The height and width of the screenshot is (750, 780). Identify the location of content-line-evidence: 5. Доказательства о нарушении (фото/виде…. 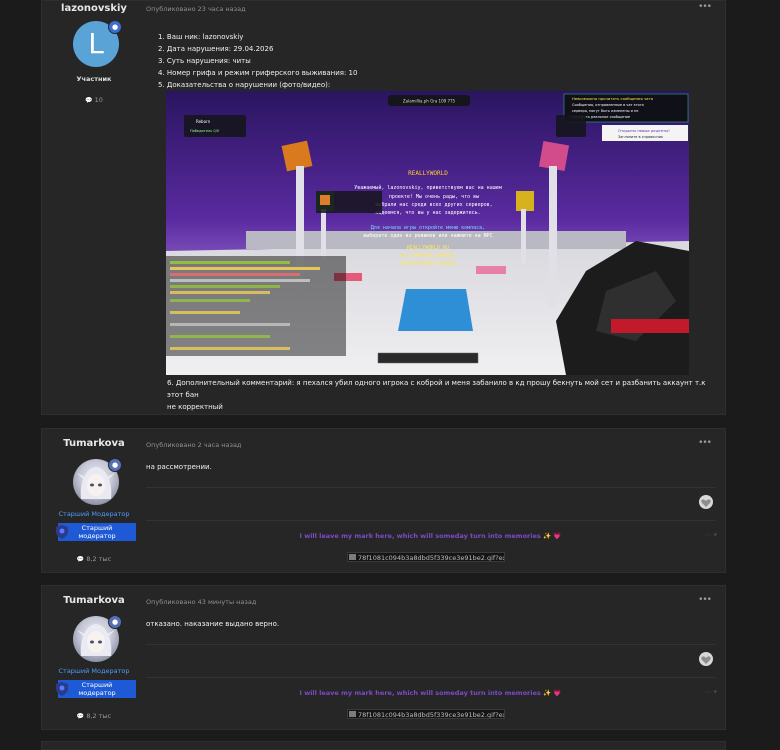
(244, 85).